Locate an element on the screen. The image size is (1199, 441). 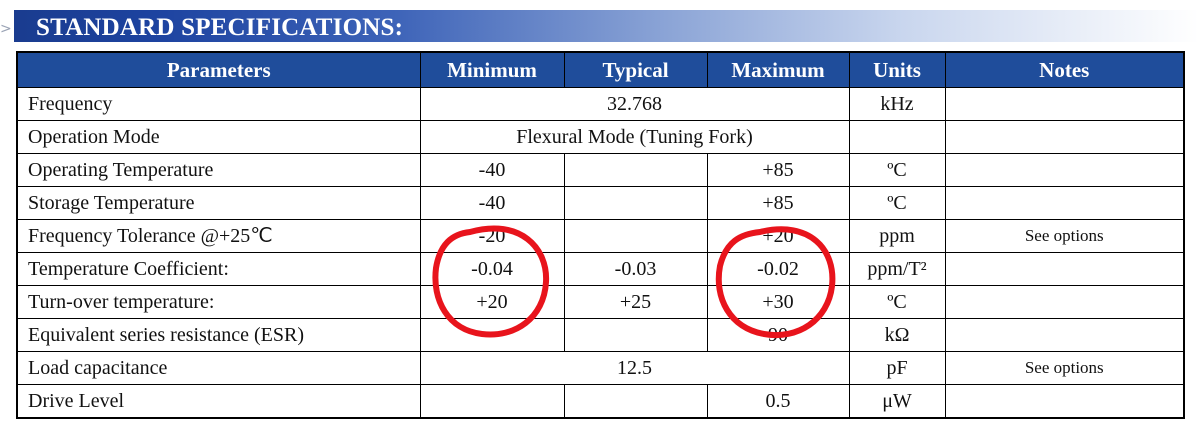
table-row: Drive Level 0.5 μW is located at coordinates (600, 401).